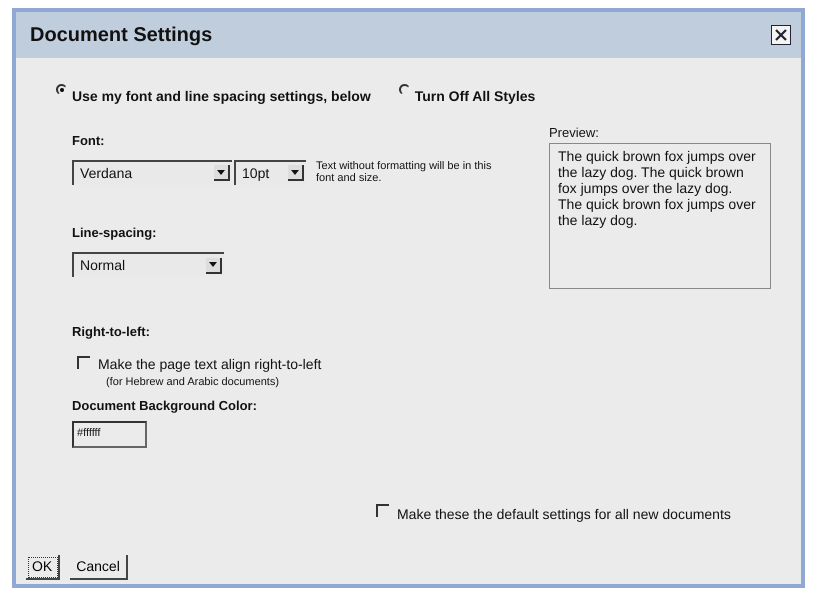 The height and width of the screenshot is (598, 817). Describe the element at coordinates (148, 264) in the screenshot. I see `line-spacing-dropdown: Normal` at that location.